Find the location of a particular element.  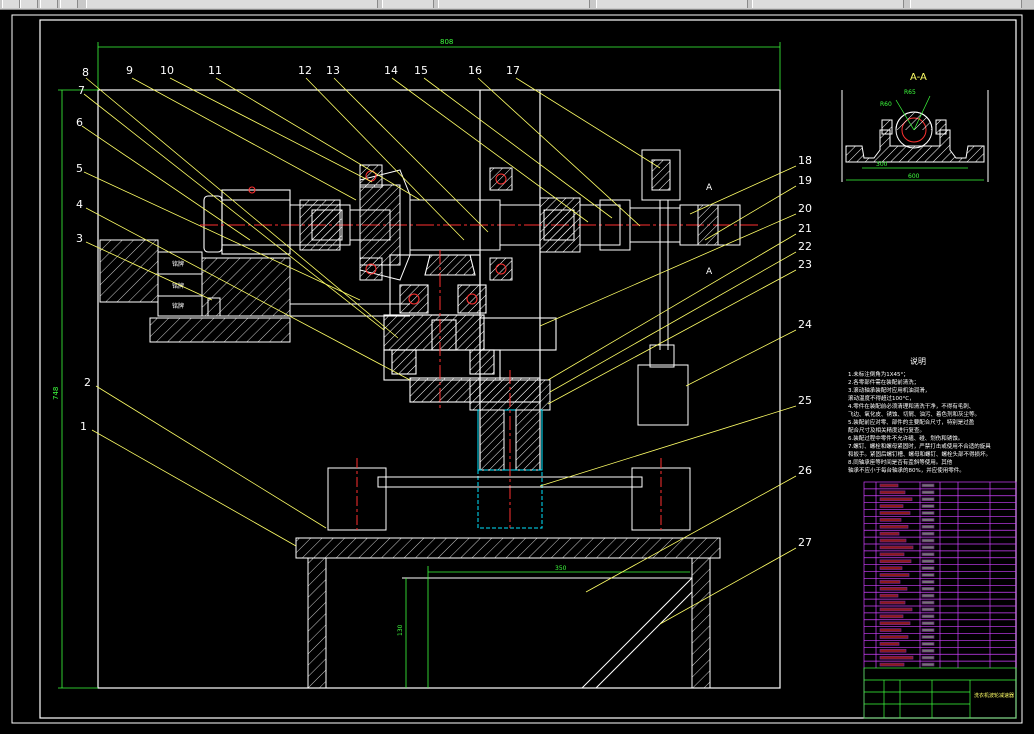

part-no-22: 22 is located at coordinates (805, 246).